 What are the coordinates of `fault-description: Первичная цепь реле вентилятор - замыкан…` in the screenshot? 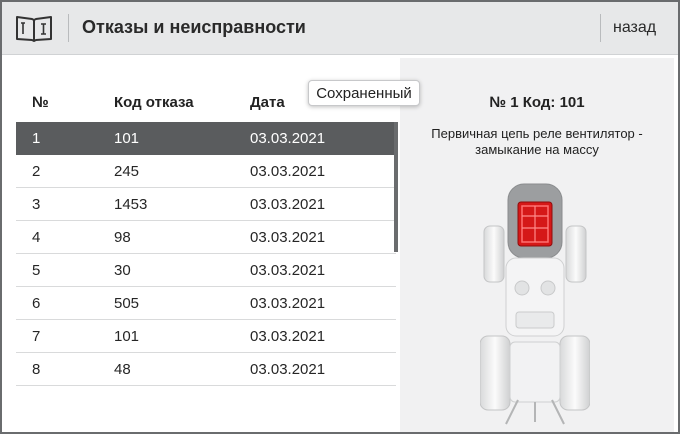 It's located at (537, 141).